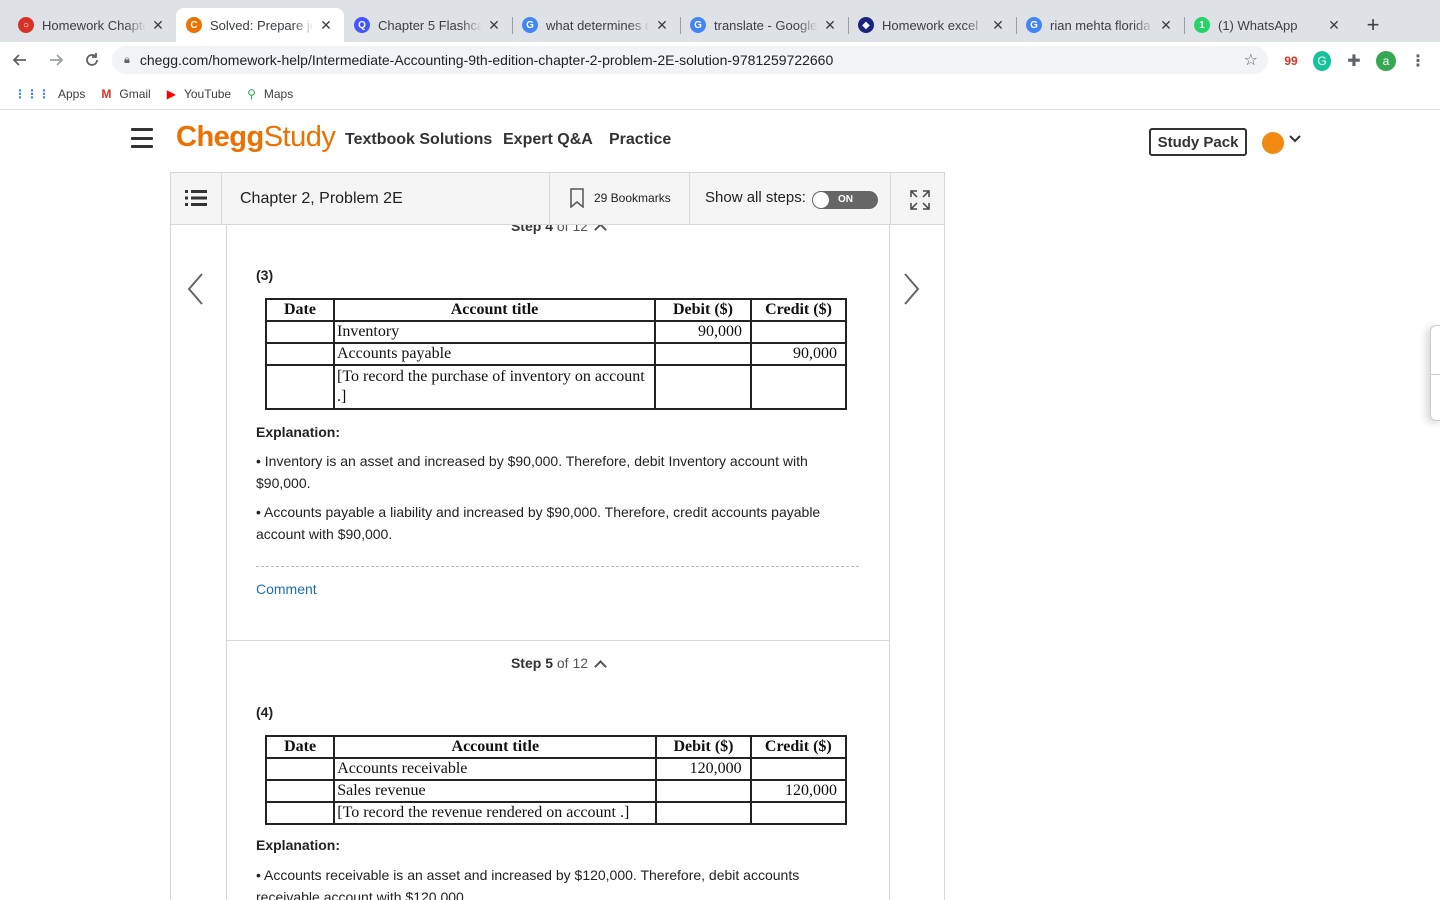 This screenshot has height=900, width=1440. I want to click on step-4-total: of 12, so click(572, 229).